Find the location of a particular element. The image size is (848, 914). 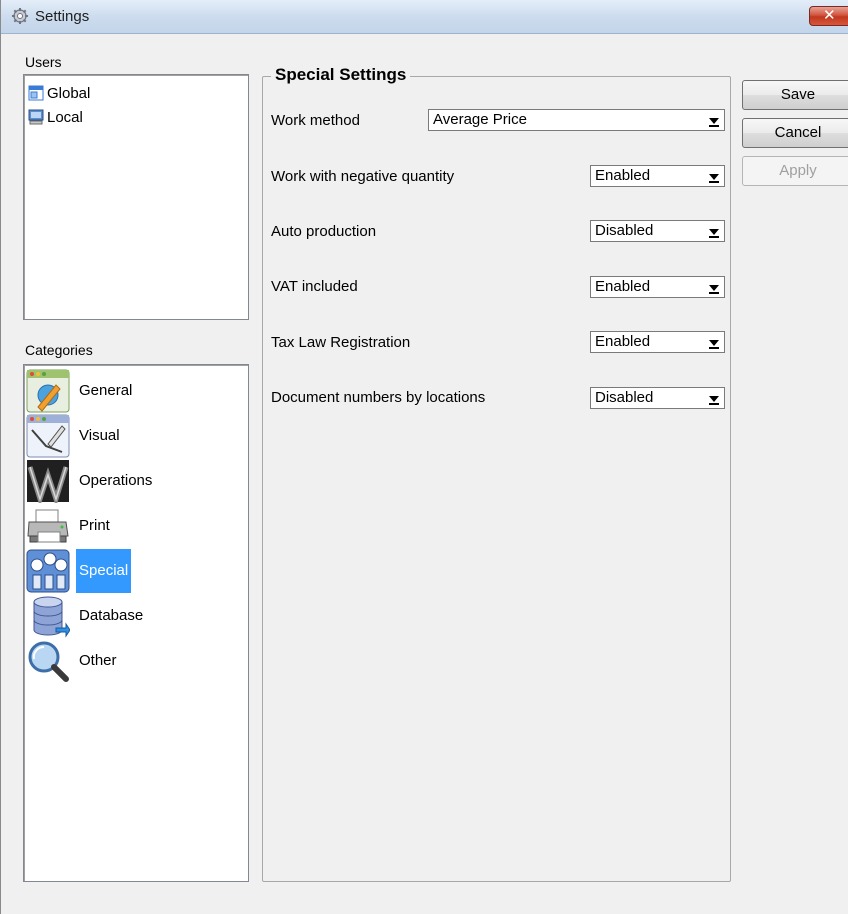

settings-gear-icon is located at coordinates (20, 16).